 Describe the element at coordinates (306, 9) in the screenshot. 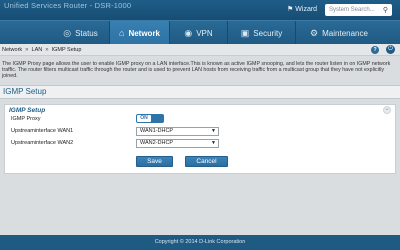

I see `wizard-label: Wizard` at that location.